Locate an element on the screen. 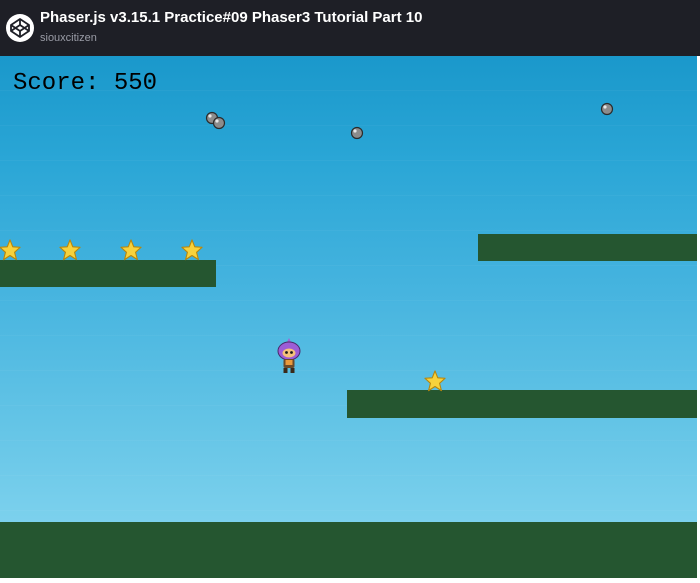  player-character is located at coordinates (289, 355).